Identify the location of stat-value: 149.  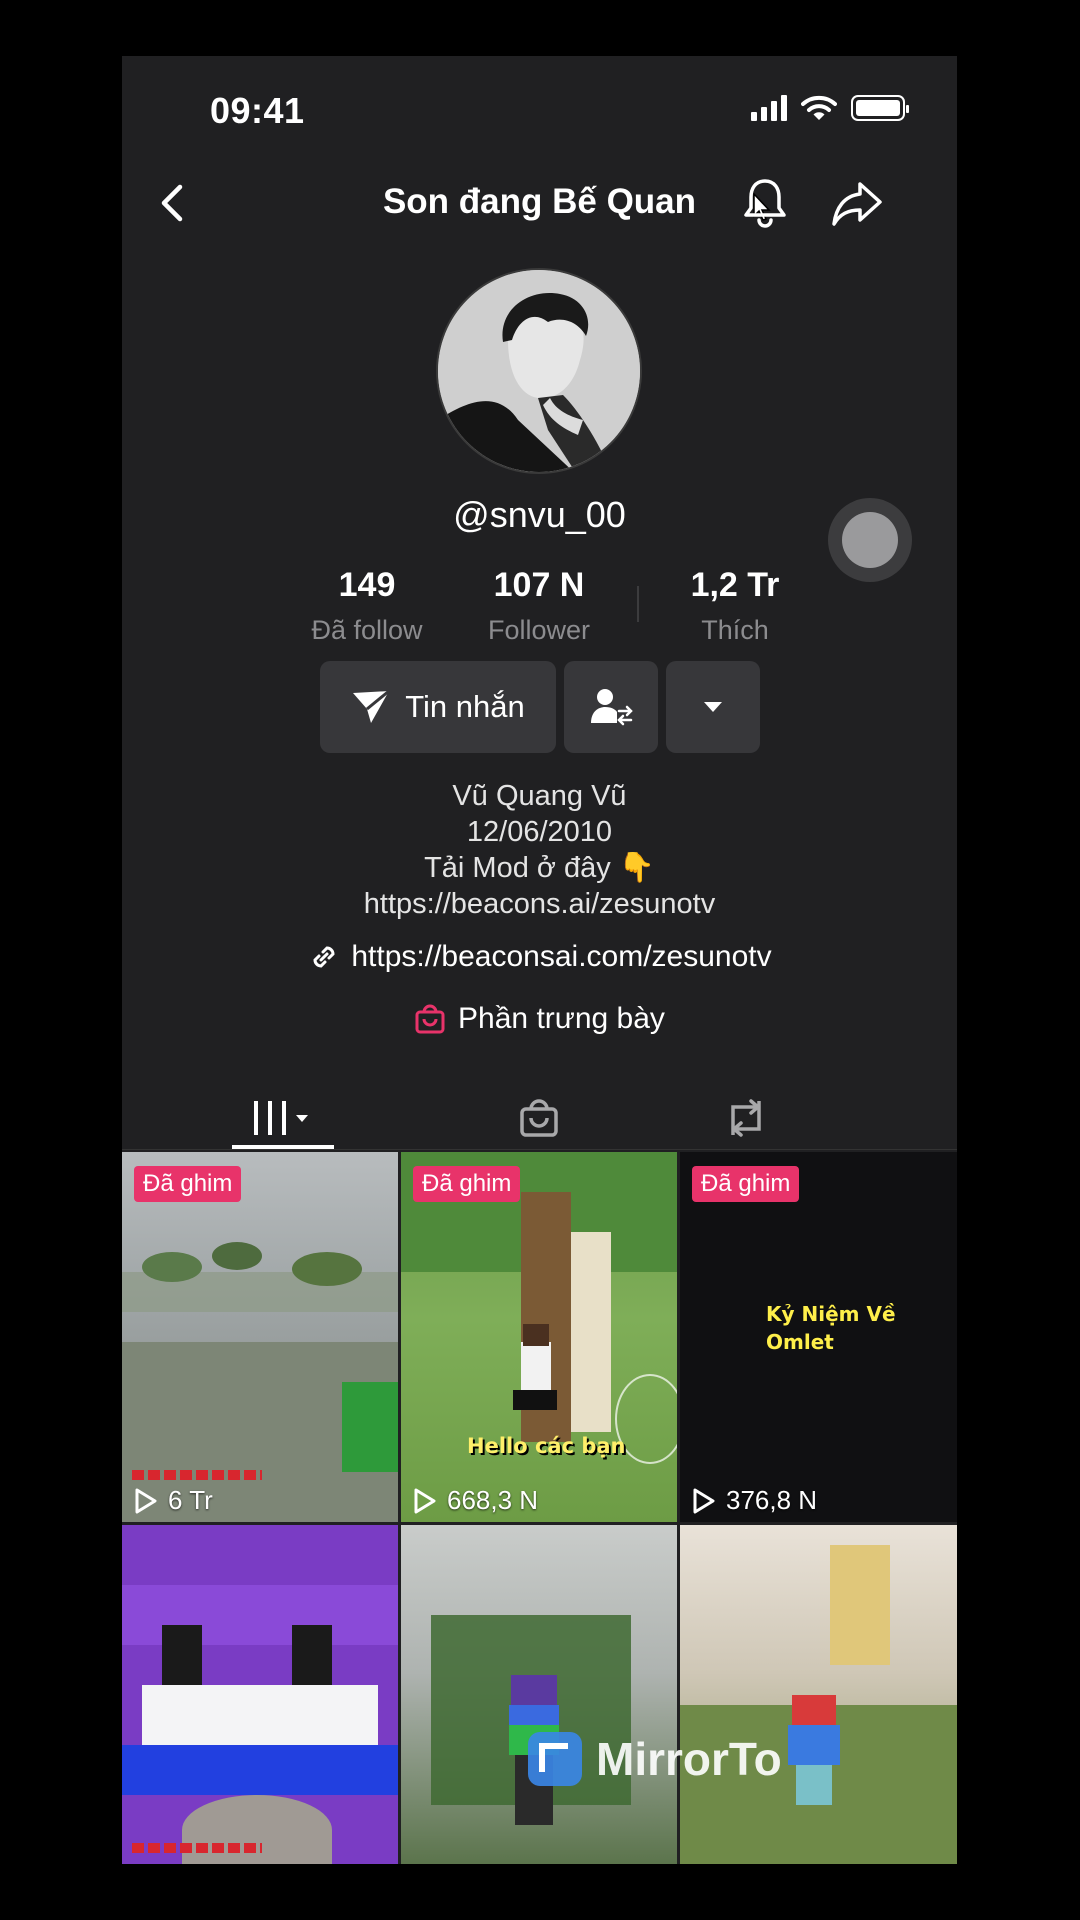
(367, 585).